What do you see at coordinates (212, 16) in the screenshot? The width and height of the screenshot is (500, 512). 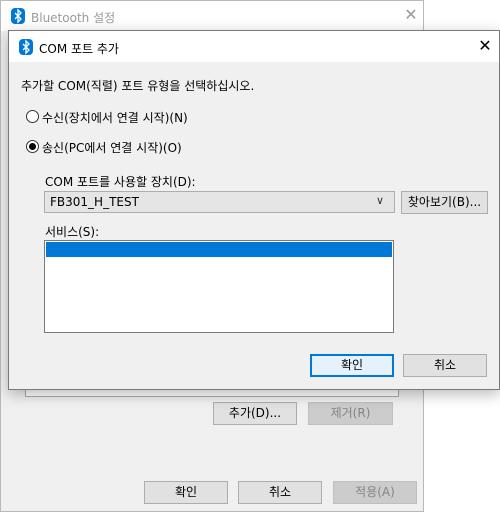 I see `bluetooth-settings-titlebar: Bluetooth 설정 ✕` at bounding box center [212, 16].